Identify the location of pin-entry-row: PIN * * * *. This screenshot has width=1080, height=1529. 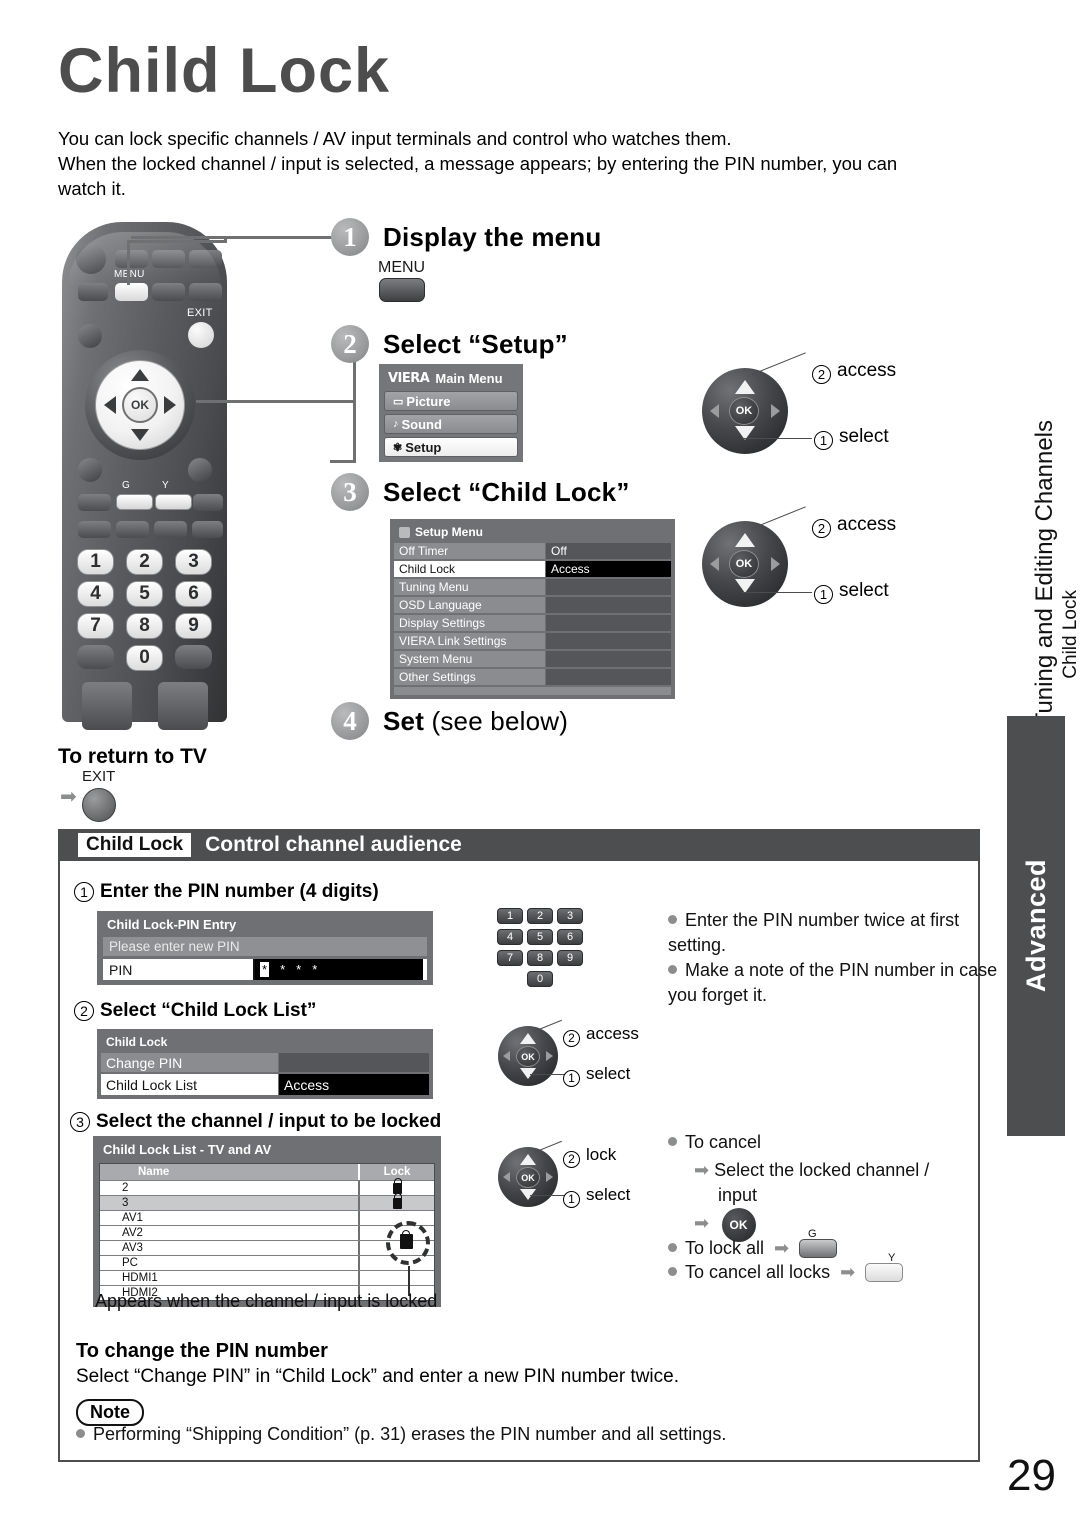
(265, 969).